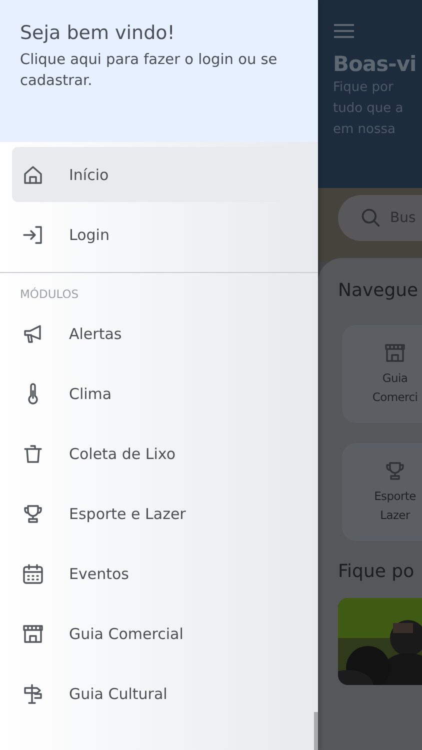 This screenshot has height=750, width=422. Describe the element at coordinates (395, 353) in the screenshot. I see `storefront-icon` at that location.